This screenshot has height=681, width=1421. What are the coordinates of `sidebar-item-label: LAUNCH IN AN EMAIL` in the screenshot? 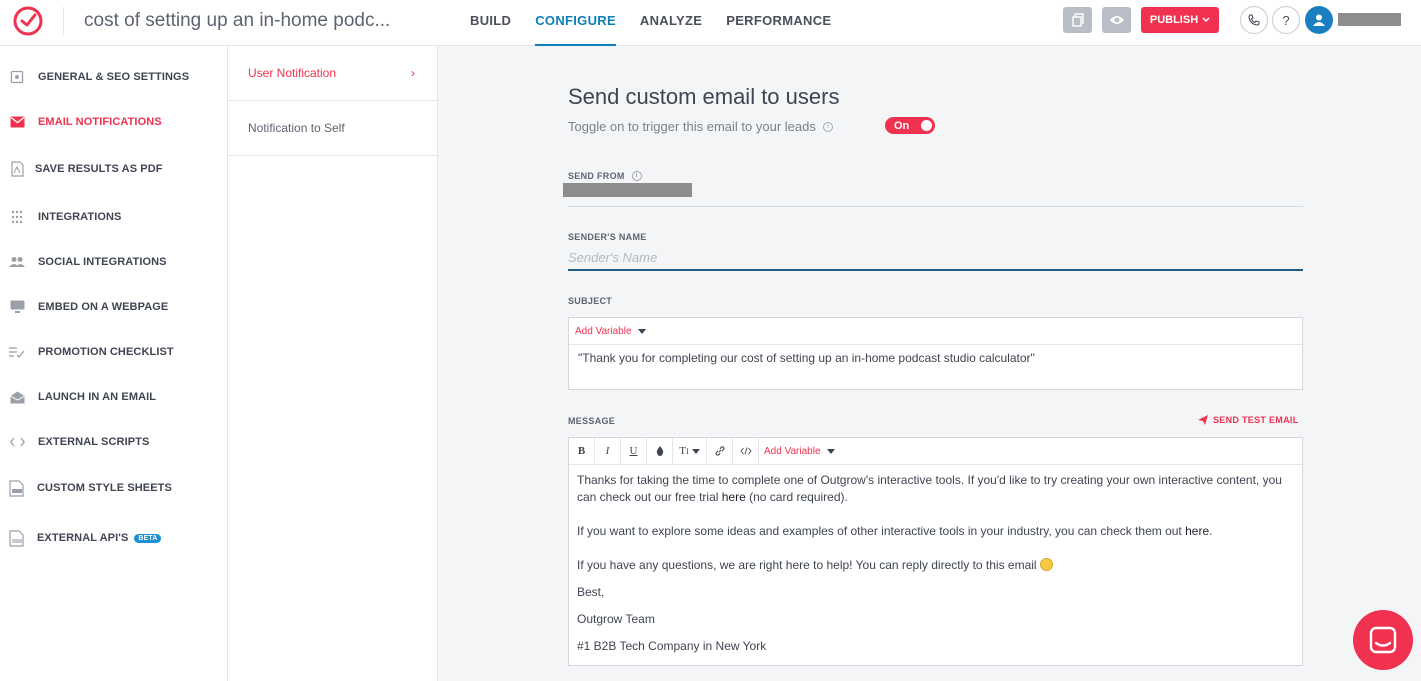 It's located at (97, 397).